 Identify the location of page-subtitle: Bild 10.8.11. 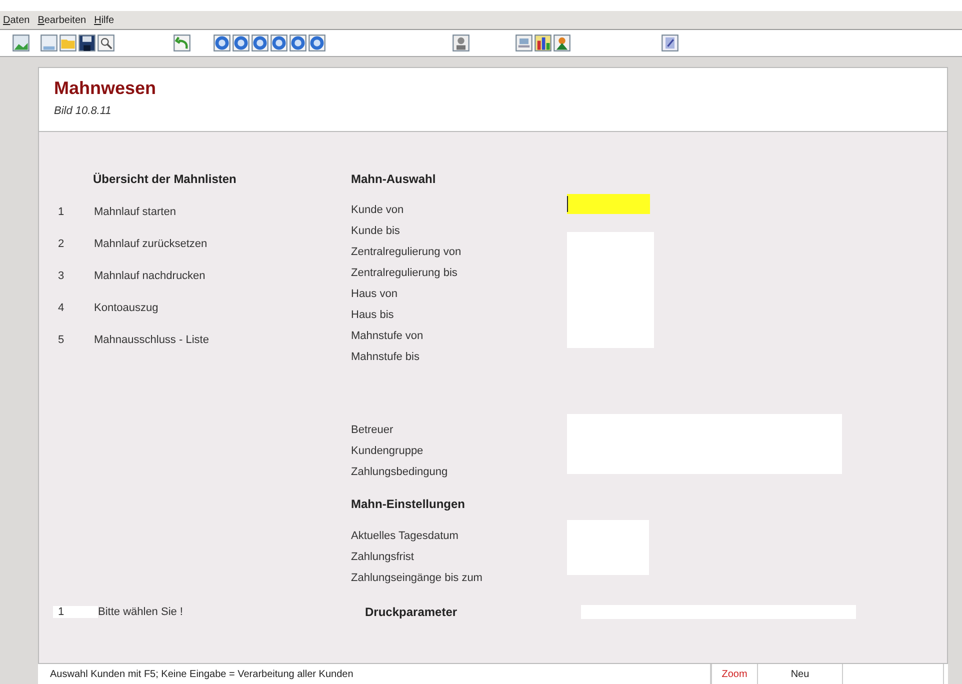
(83, 111).